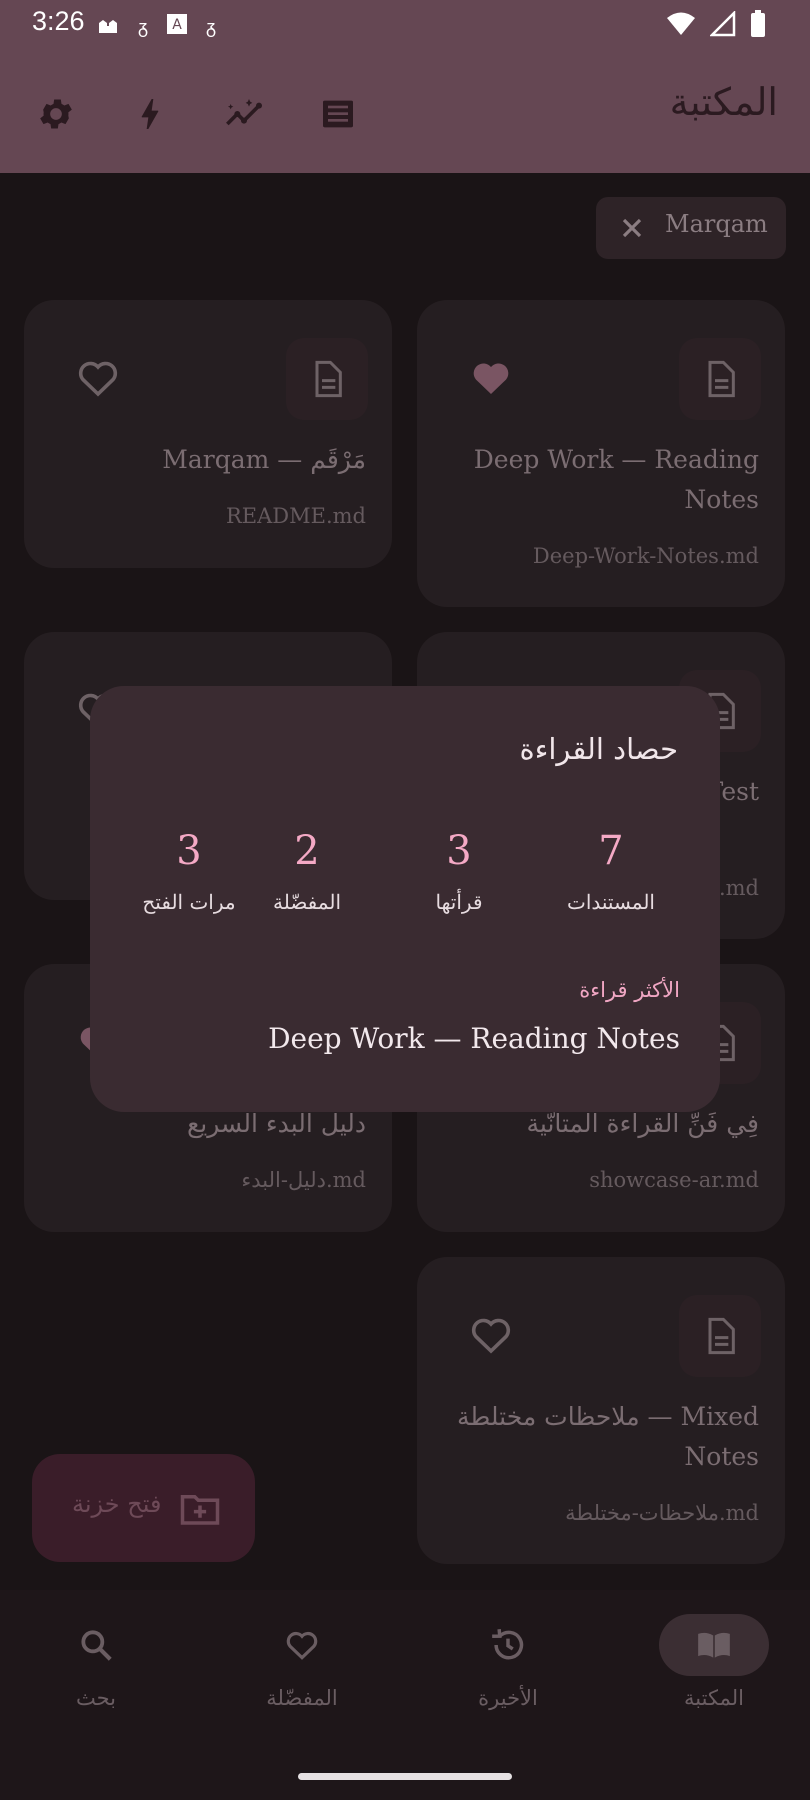  I want to click on card-title: Deep Work — Reading Notes, so click(616, 479).